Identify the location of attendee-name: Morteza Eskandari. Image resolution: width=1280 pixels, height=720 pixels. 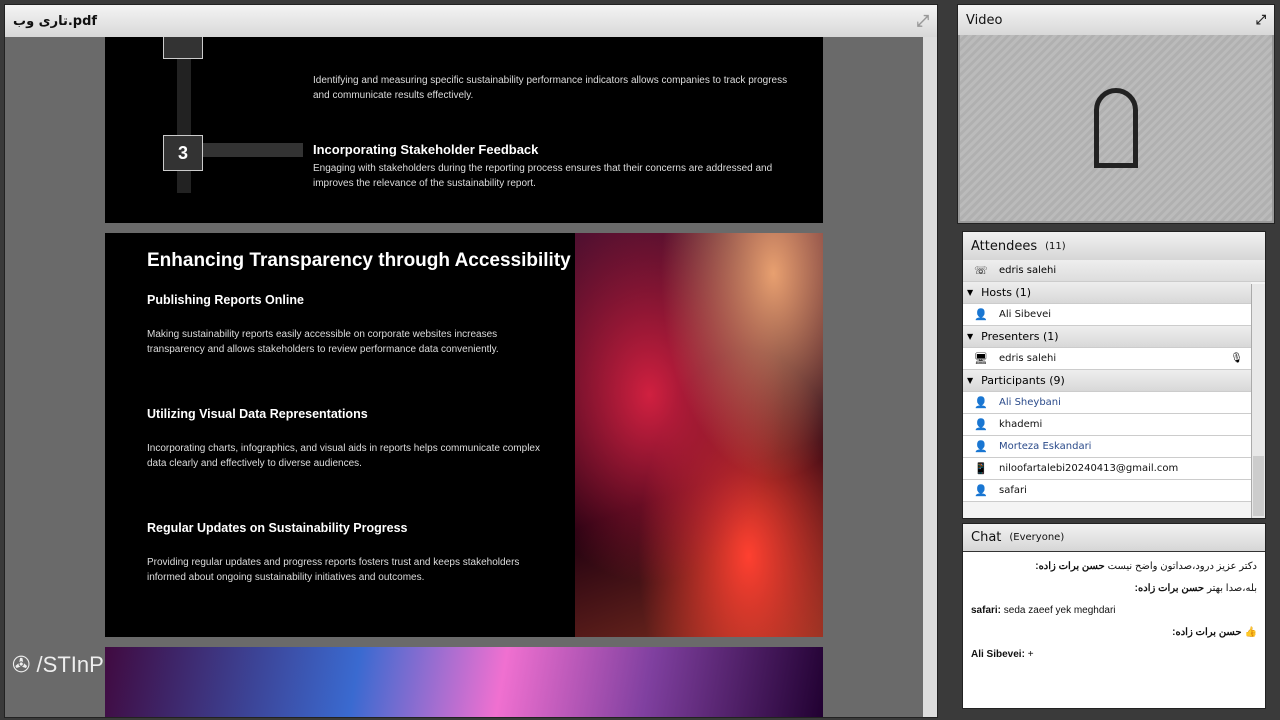
(1045, 446).